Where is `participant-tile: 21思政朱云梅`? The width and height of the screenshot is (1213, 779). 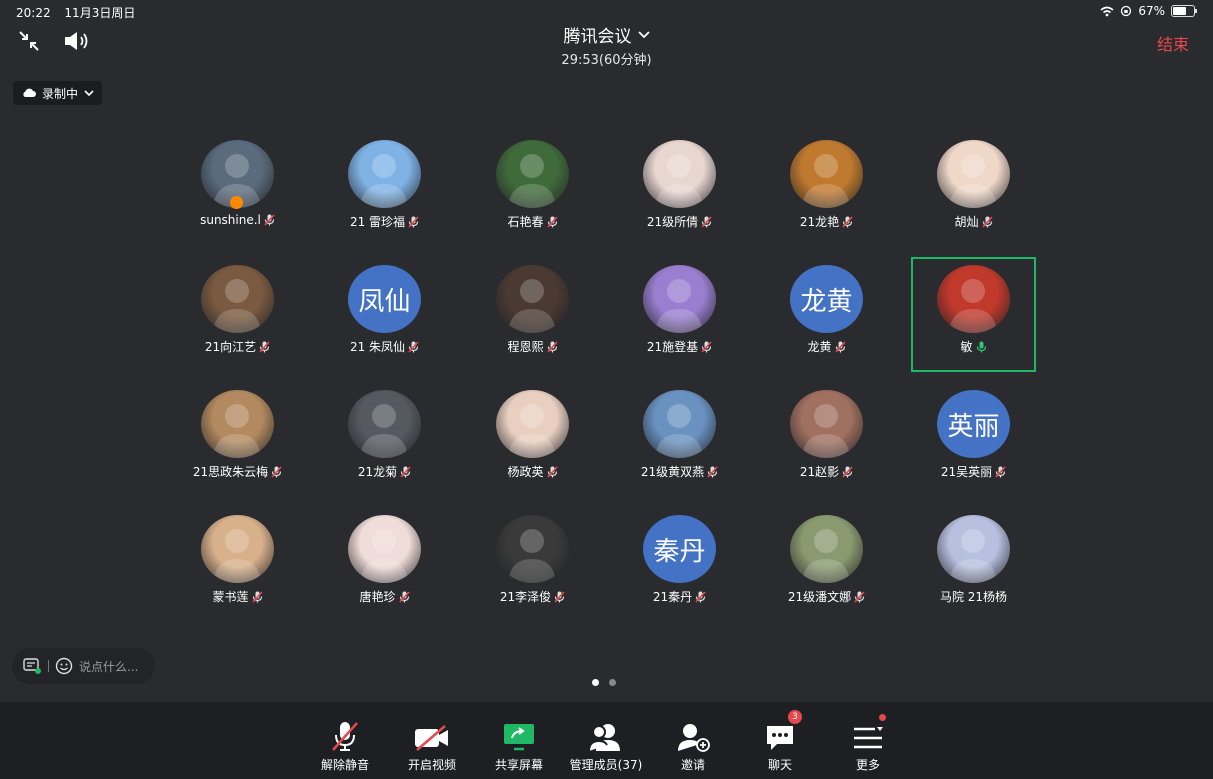 participant-tile: 21思政朱云梅 is located at coordinates (237, 445).